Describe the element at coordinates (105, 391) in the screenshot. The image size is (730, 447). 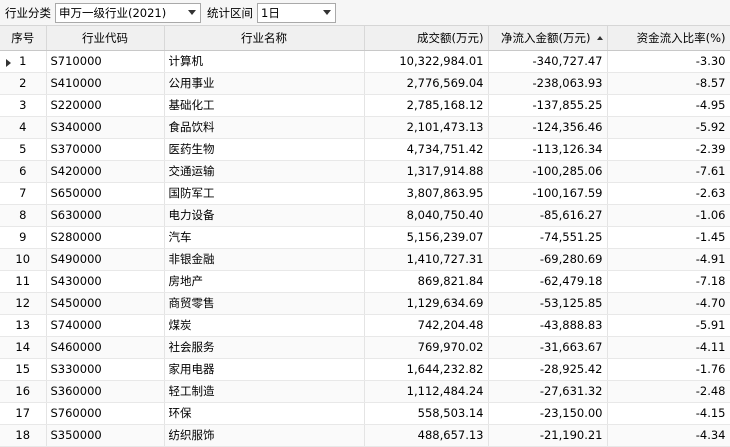
I see `cell-code: S360000` at that location.